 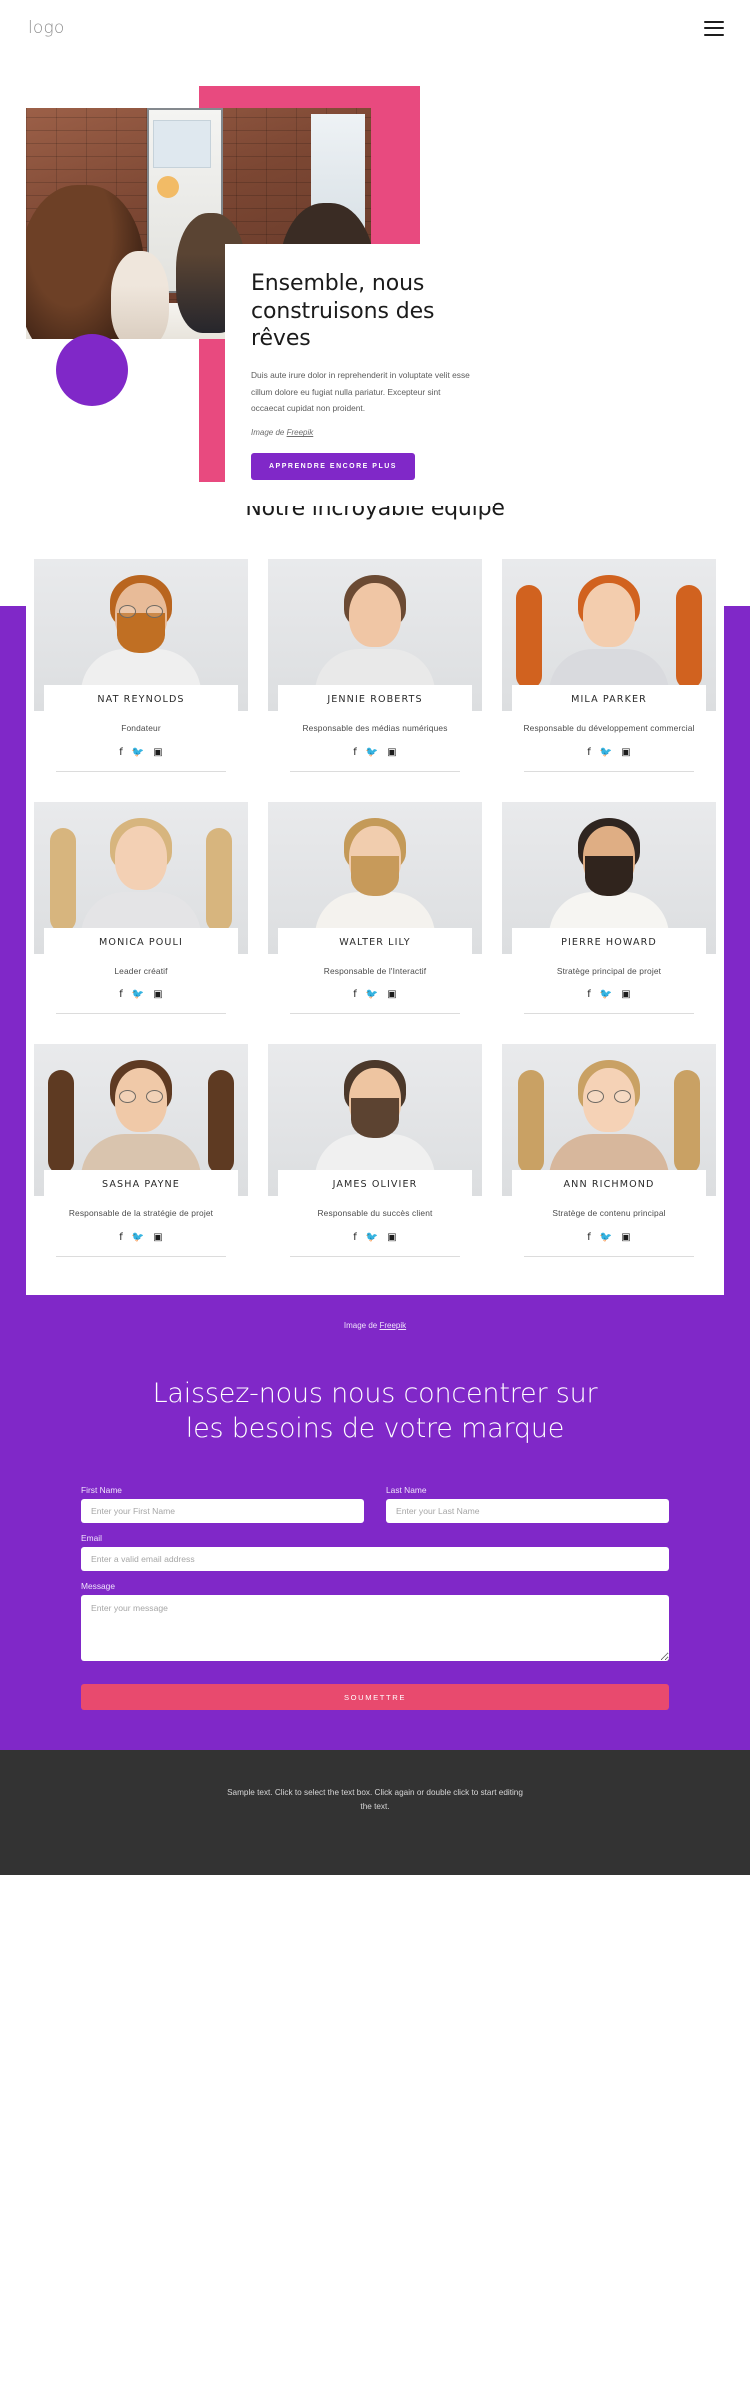 I want to click on contact-credit-link: Freepik, so click(x=392, y=1325).